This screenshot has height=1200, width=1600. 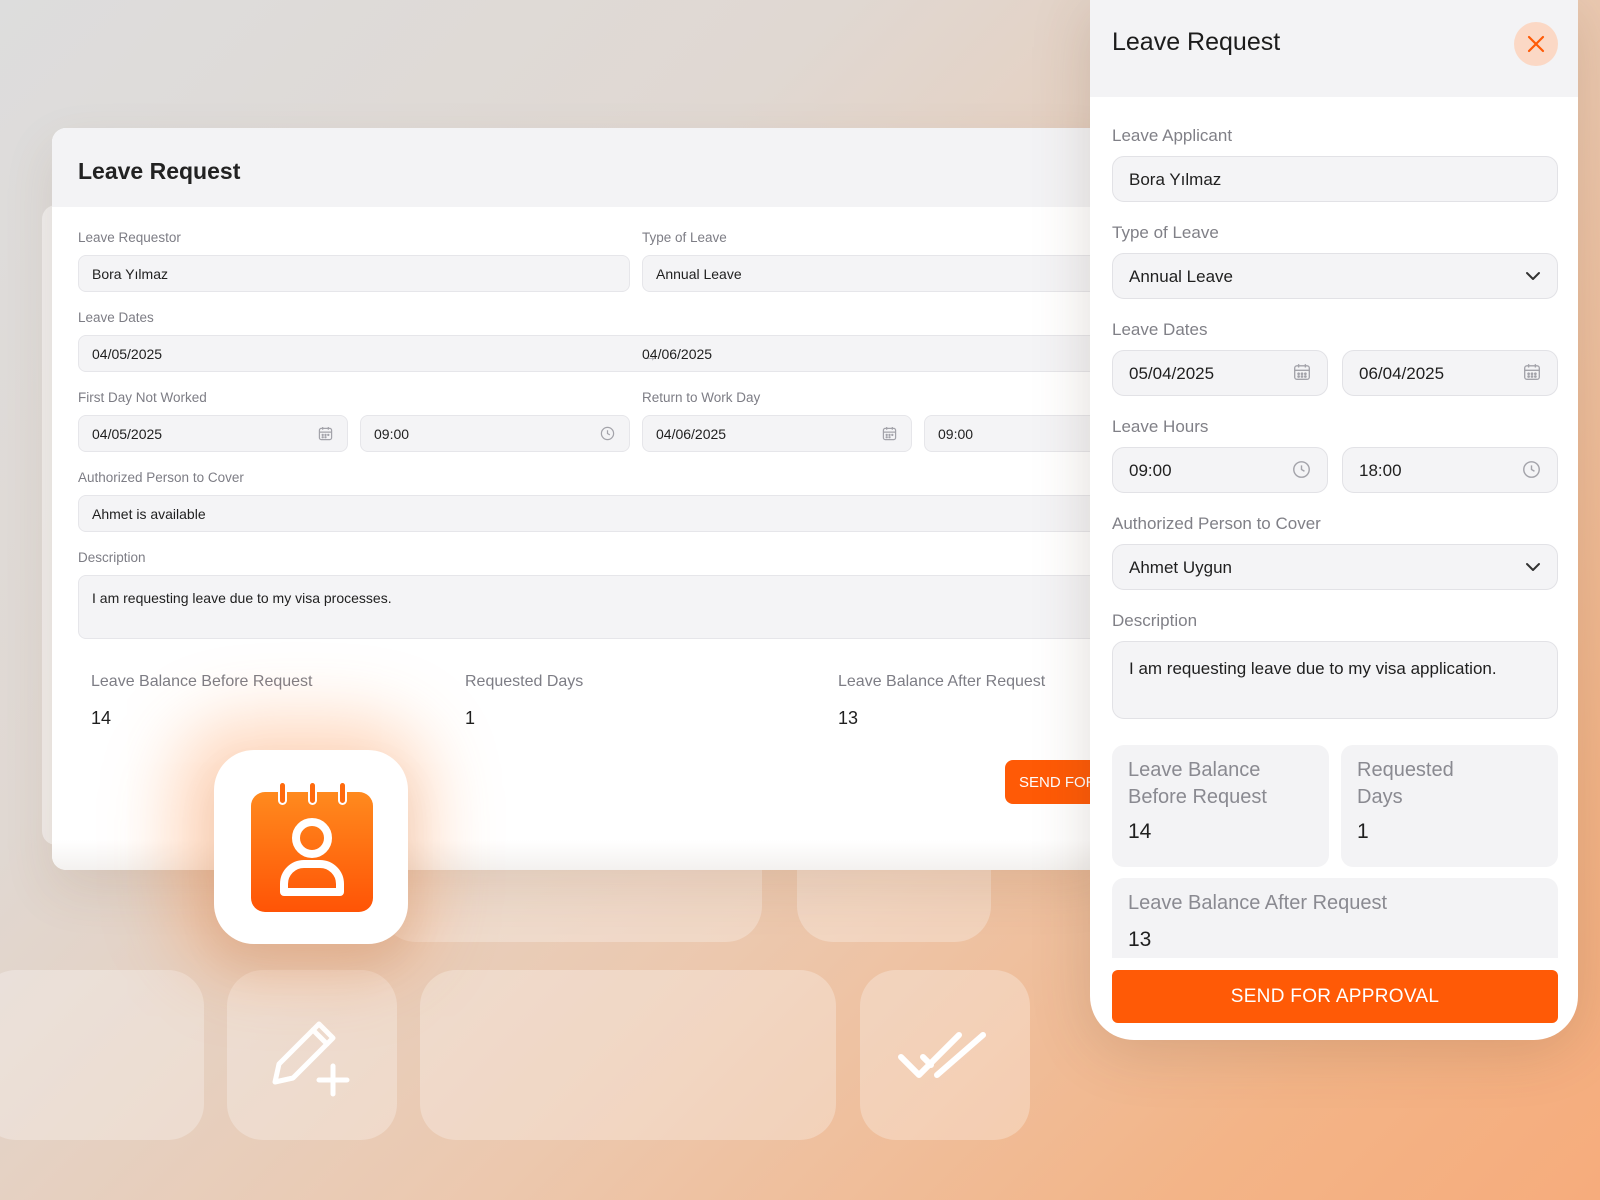 What do you see at coordinates (129, 237) in the screenshot?
I see `requestor-label: Leave Requestor` at bounding box center [129, 237].